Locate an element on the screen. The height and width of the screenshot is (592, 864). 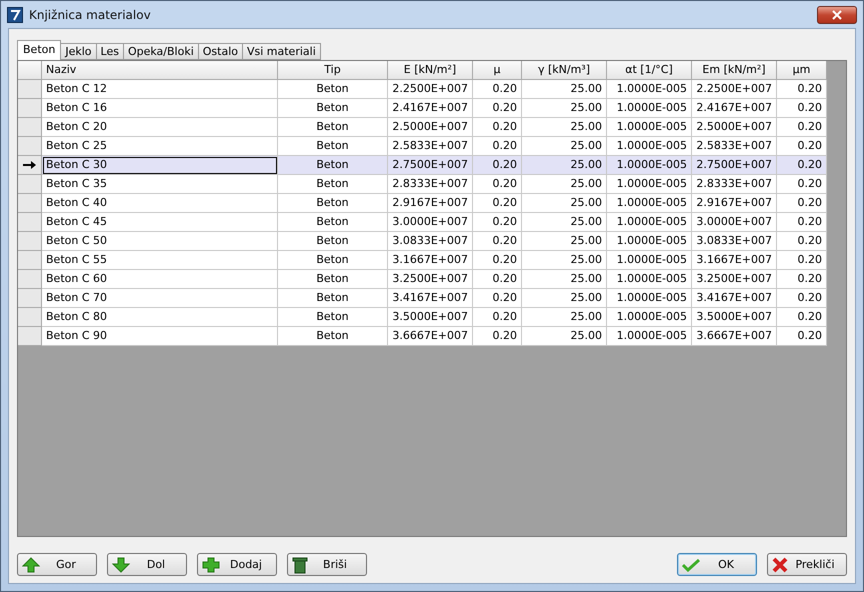
close-button is located at coordinates (837, 15).